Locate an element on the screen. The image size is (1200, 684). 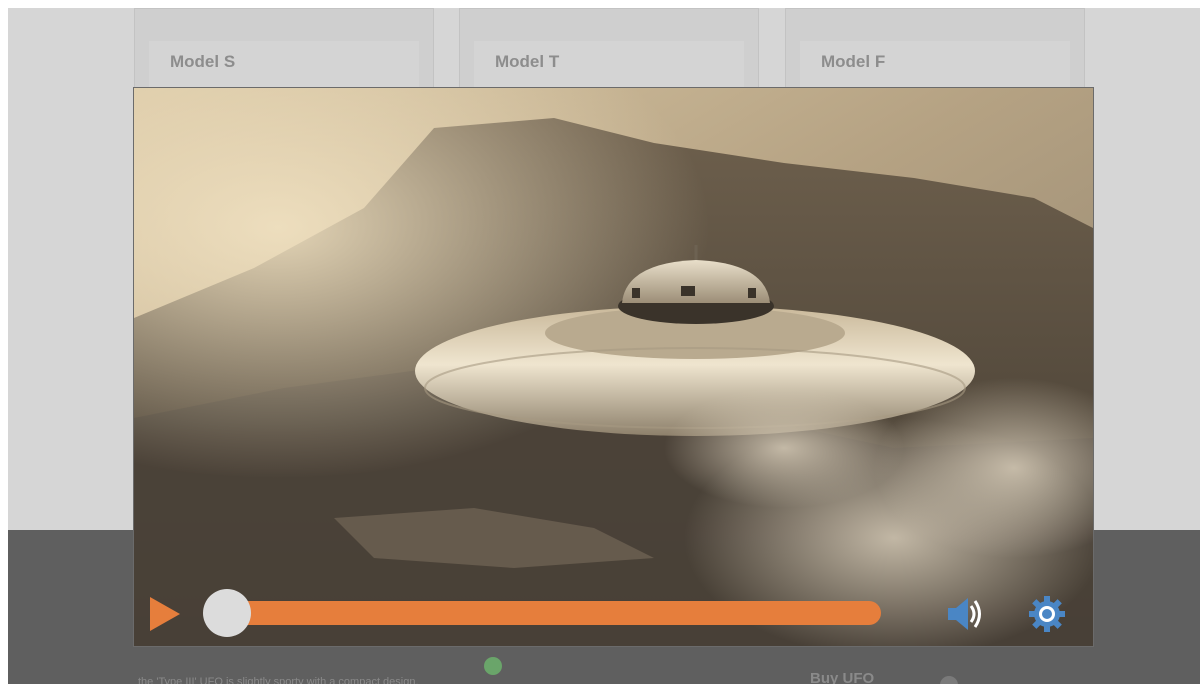
progress-thumb is located at coordinates (227, 613).